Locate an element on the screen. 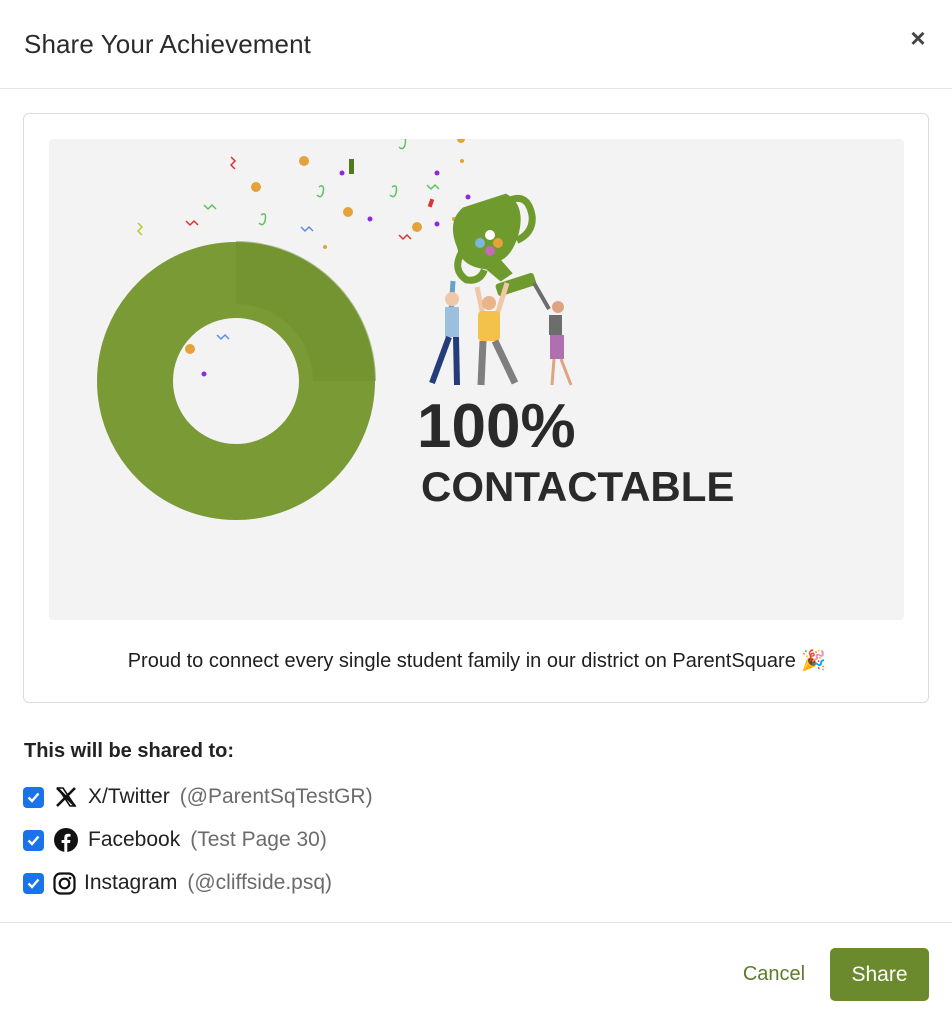  achievement-percent: 100% is located at coordinates (496, 426).